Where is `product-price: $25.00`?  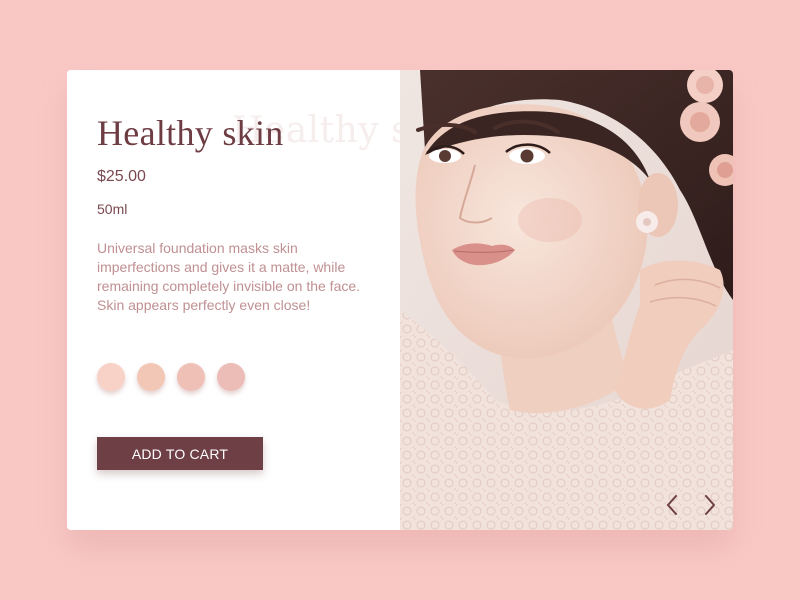 product-price: $25.00 is located at coordinates (121, 176).